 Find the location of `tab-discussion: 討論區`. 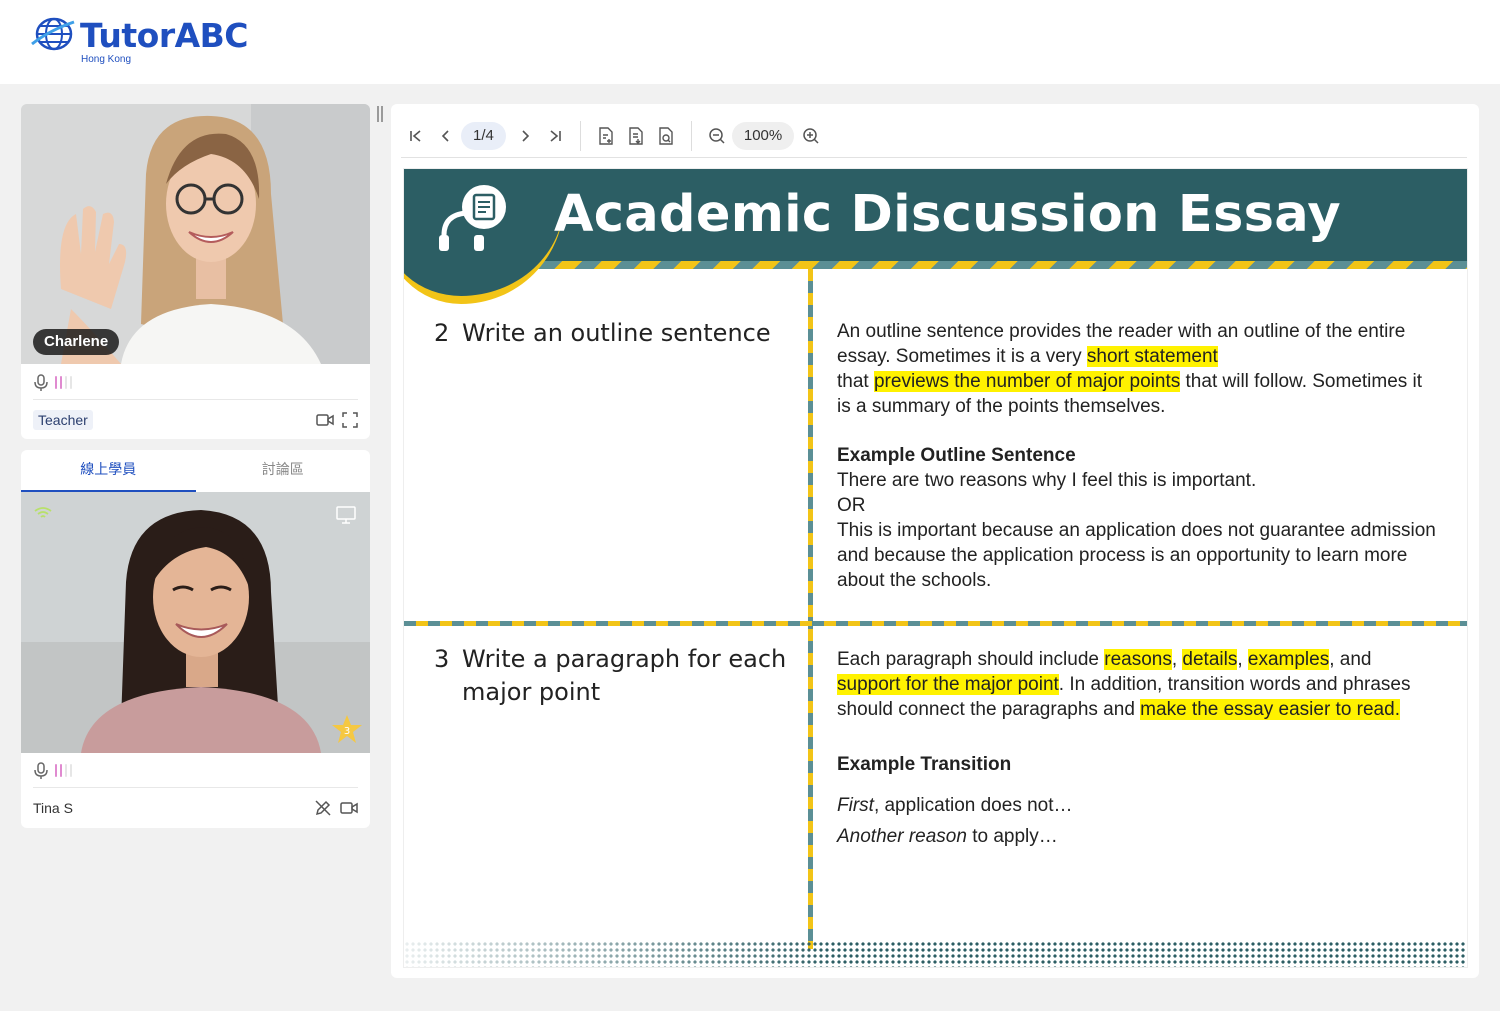

tab-discussion: 討論區 is located at coordinates (283, 471).